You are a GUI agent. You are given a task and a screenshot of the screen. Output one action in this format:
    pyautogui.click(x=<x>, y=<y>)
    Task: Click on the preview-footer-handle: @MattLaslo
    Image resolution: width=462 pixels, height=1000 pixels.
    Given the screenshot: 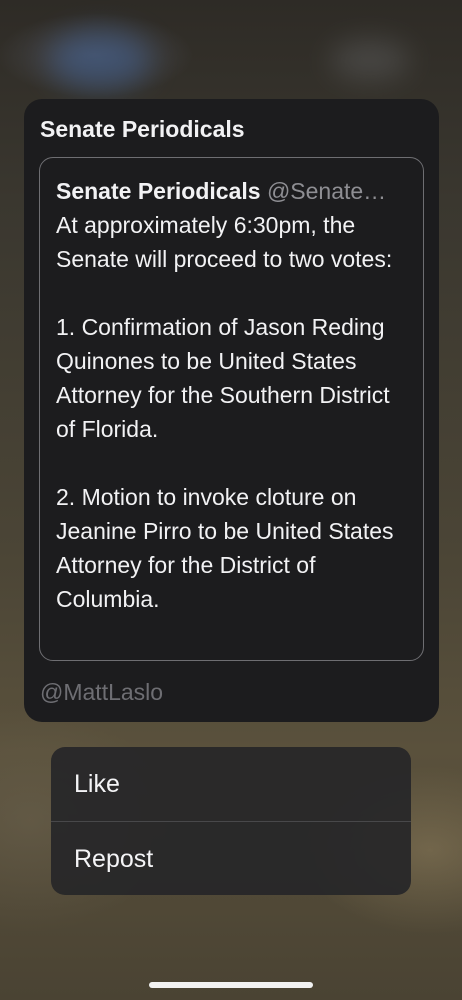 What is the action you would take?
    pyautogui.click(x=102, y=692)
    